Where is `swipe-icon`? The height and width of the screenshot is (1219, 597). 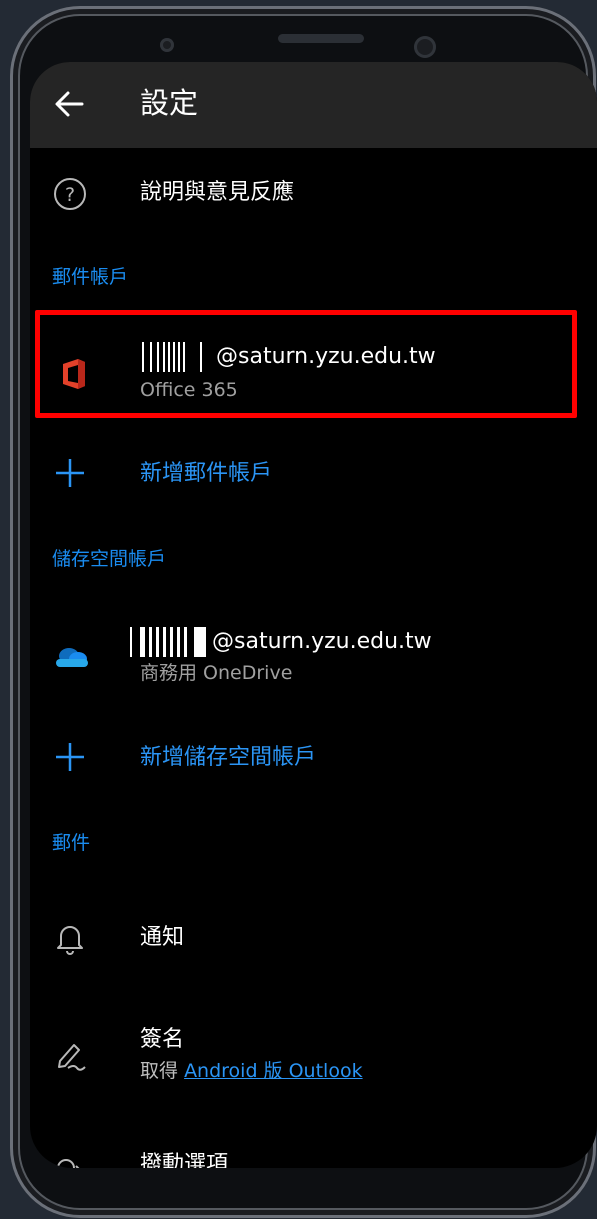 swipe-icon is located at coordinates (68, 1163).